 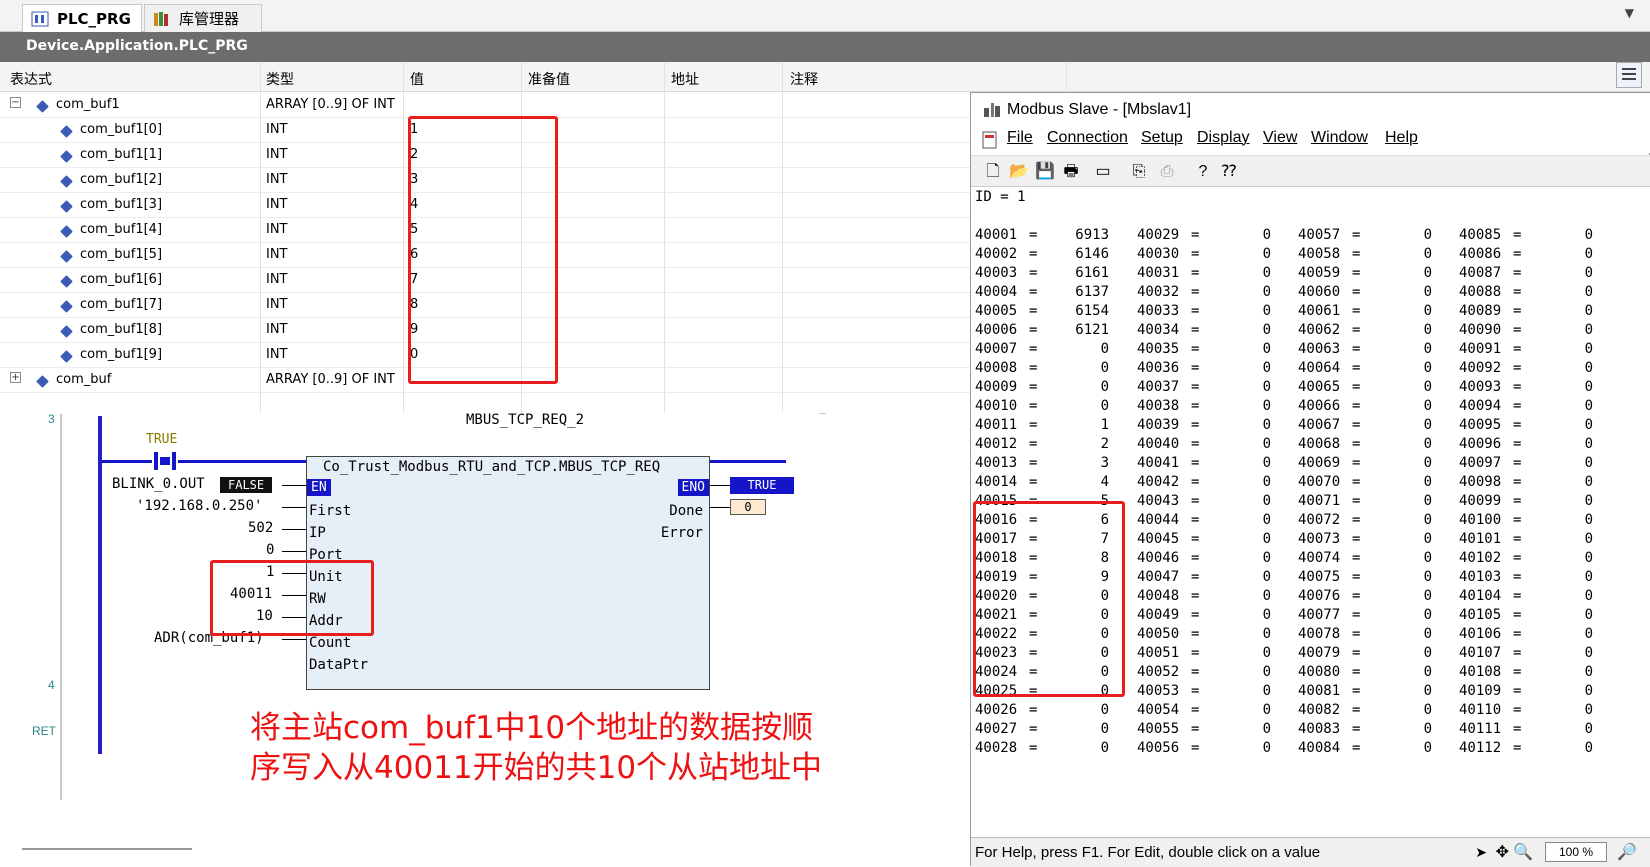 What do you see at coordinates (1084, 235) in the screenshot?
I see `register-value: 6913` at bounding box center [1084, 235].